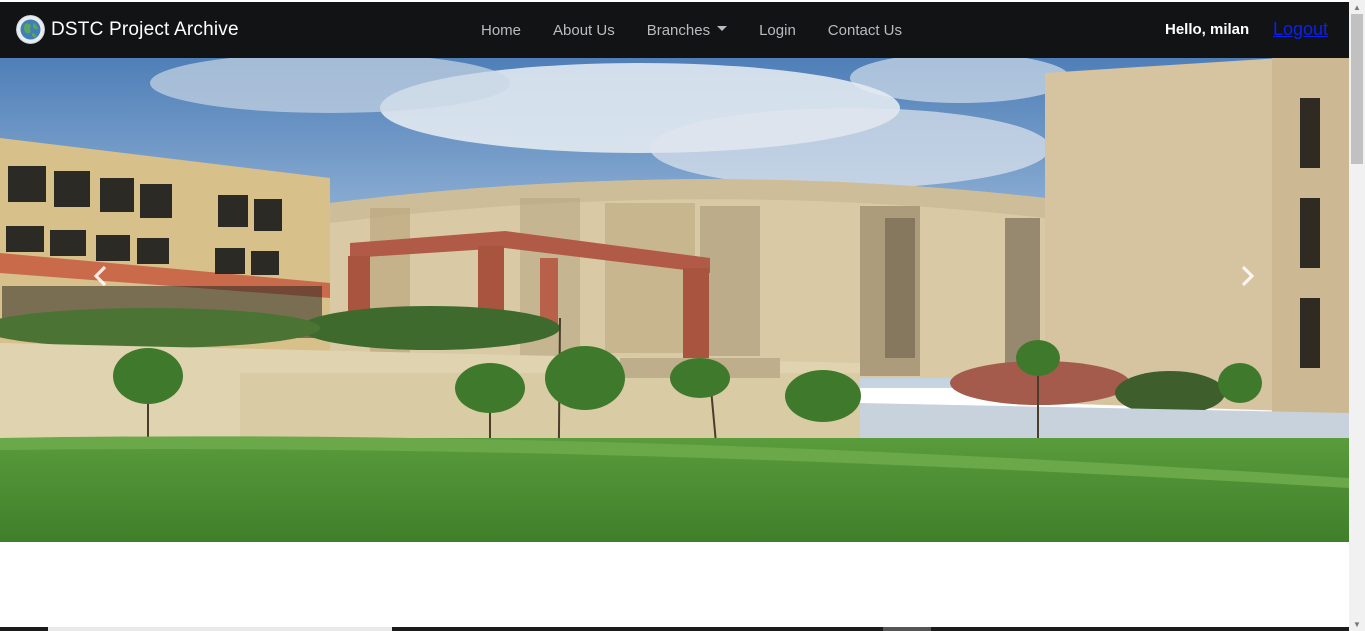 This screenshot has width=1365, height=631. I want to click on nav-contact: Contact Us, so click(865, 30).